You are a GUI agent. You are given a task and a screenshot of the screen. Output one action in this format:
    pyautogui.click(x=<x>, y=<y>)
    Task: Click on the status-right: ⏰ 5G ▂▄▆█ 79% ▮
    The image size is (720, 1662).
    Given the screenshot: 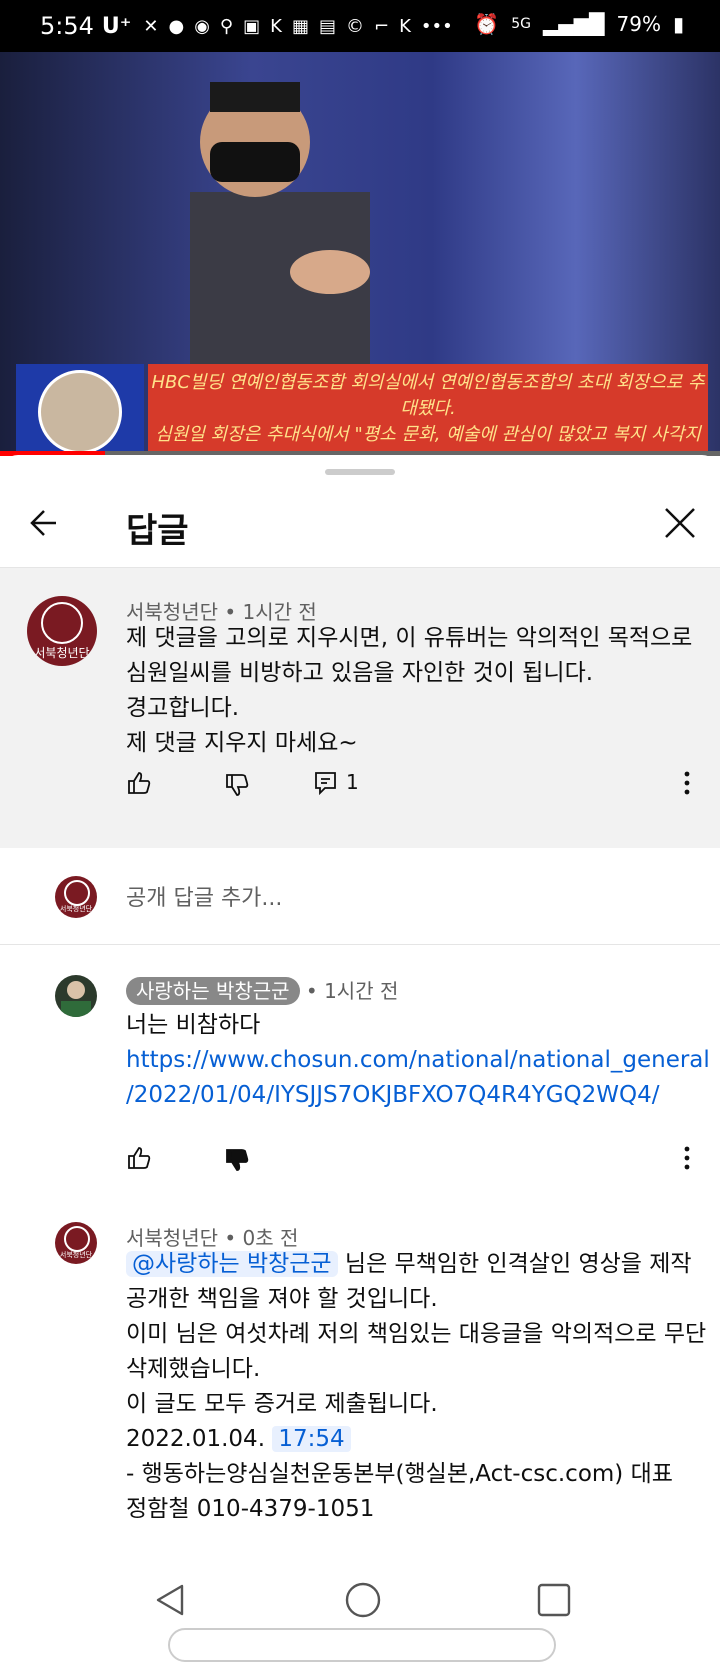 What is the action you would take?
    pyautogui.click(x=579, y=24)
    